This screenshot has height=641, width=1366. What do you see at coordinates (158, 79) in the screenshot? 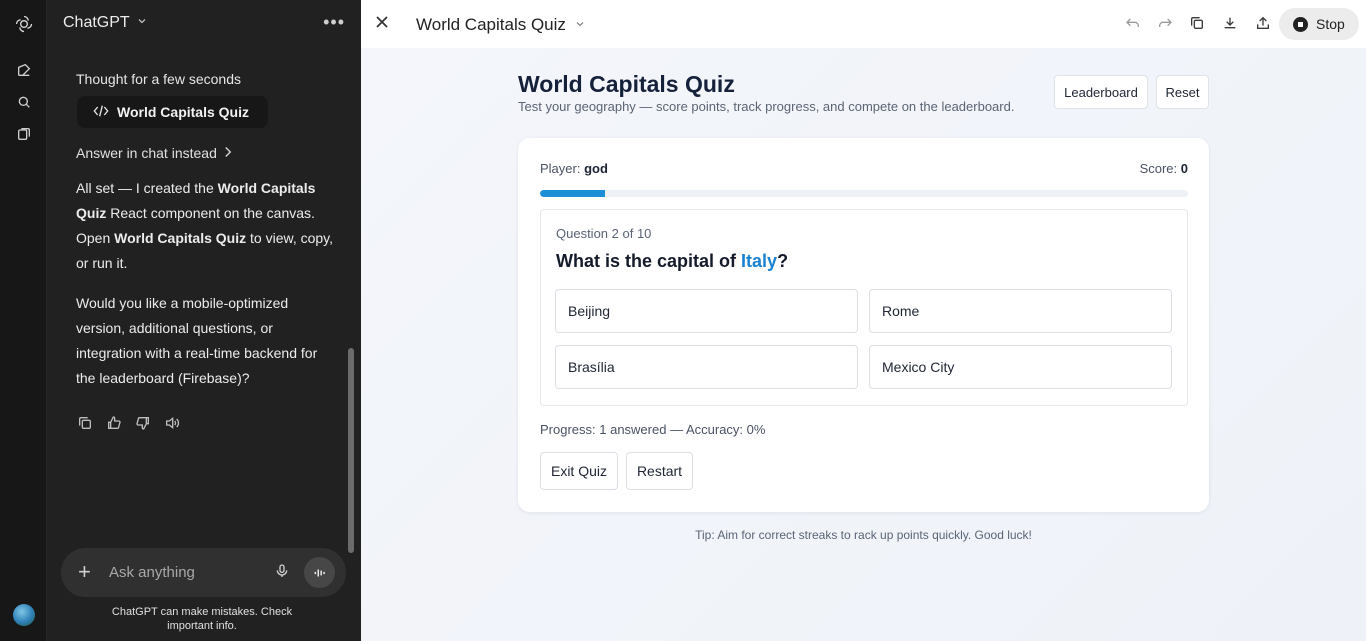
I see `thought-label: Thought for a few seconds` at bounding box center [158, 79].